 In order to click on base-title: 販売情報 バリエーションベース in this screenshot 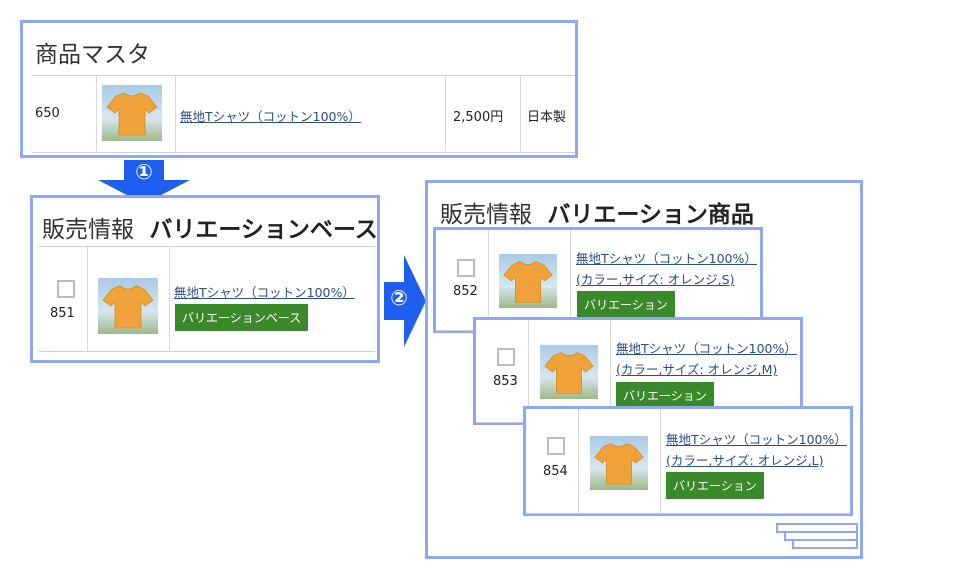, I will do `click(210, 227)`.